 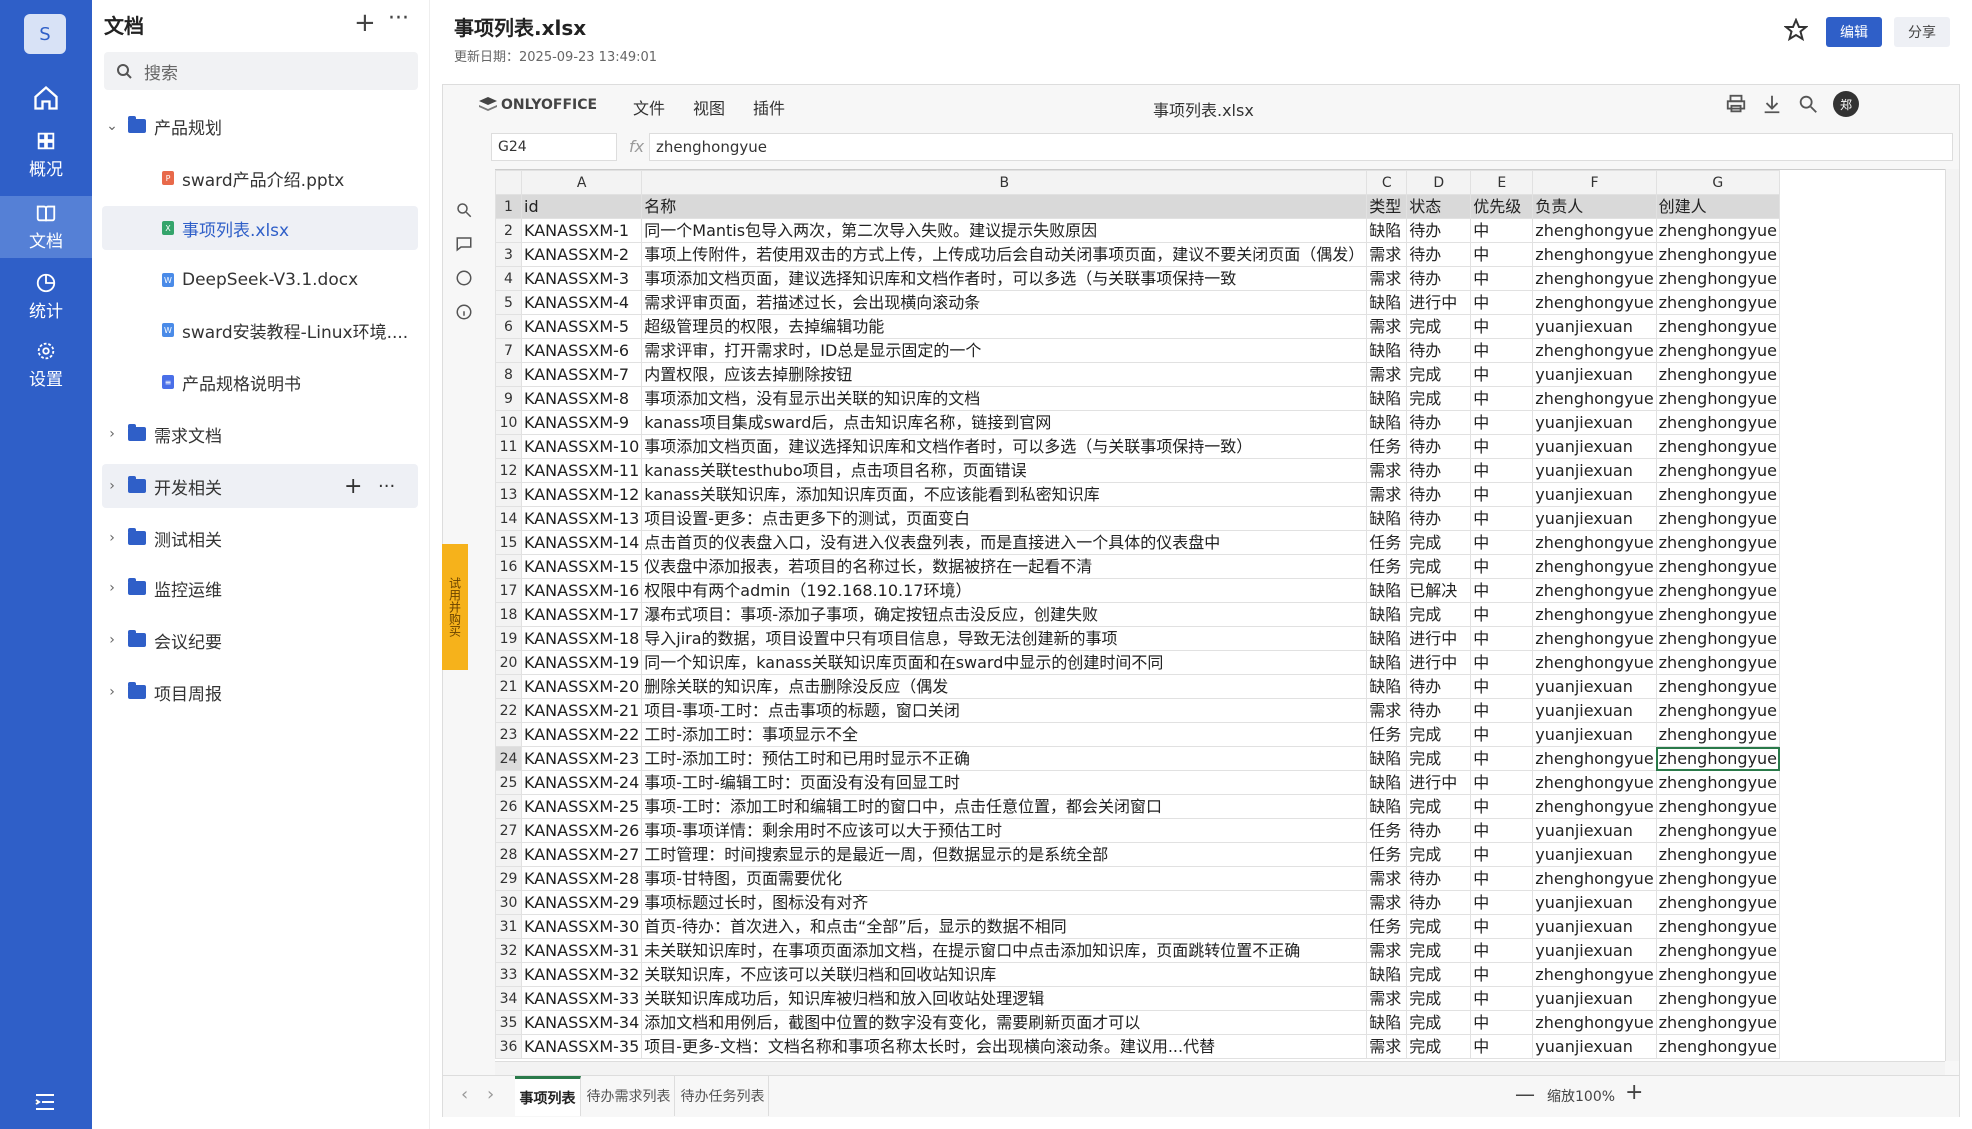 What do you see at coordinates (508, 422) in the screenshot?
I see `row-number: 10` at bounding box center [508, 422].